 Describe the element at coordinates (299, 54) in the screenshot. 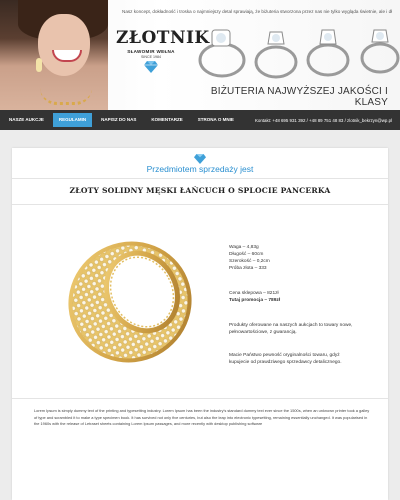

I see `rings-photo` at that location.